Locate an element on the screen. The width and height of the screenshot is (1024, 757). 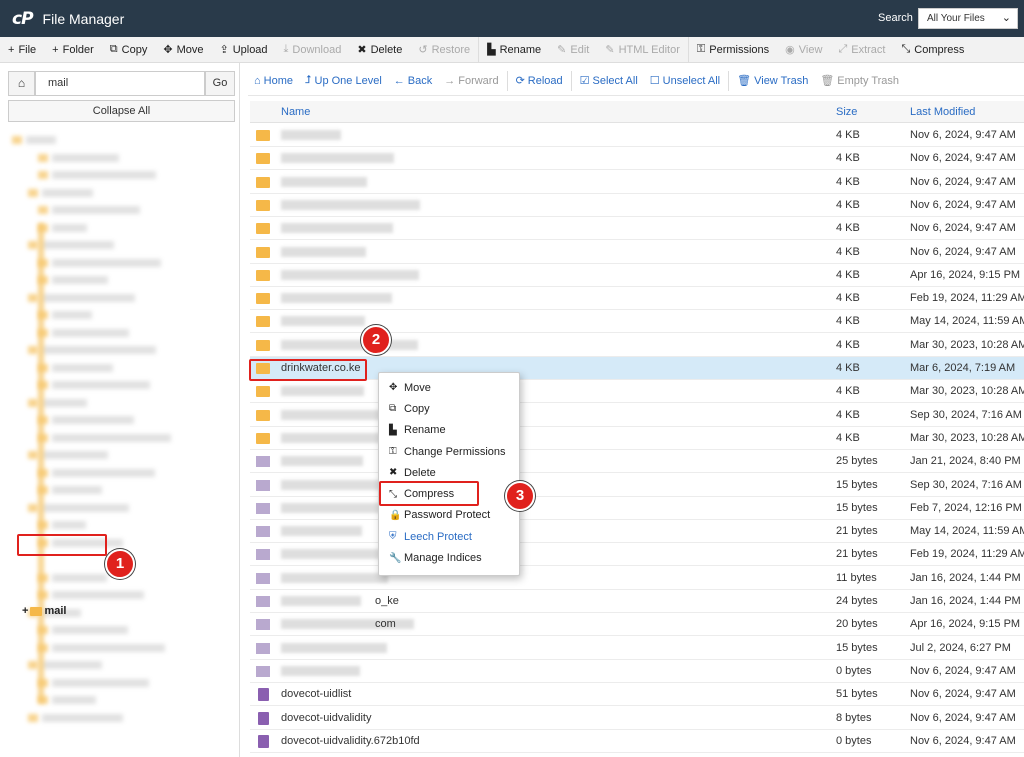
context-menu-password-protect: 🔒 Password Protect is located at coordinates (449, 515).